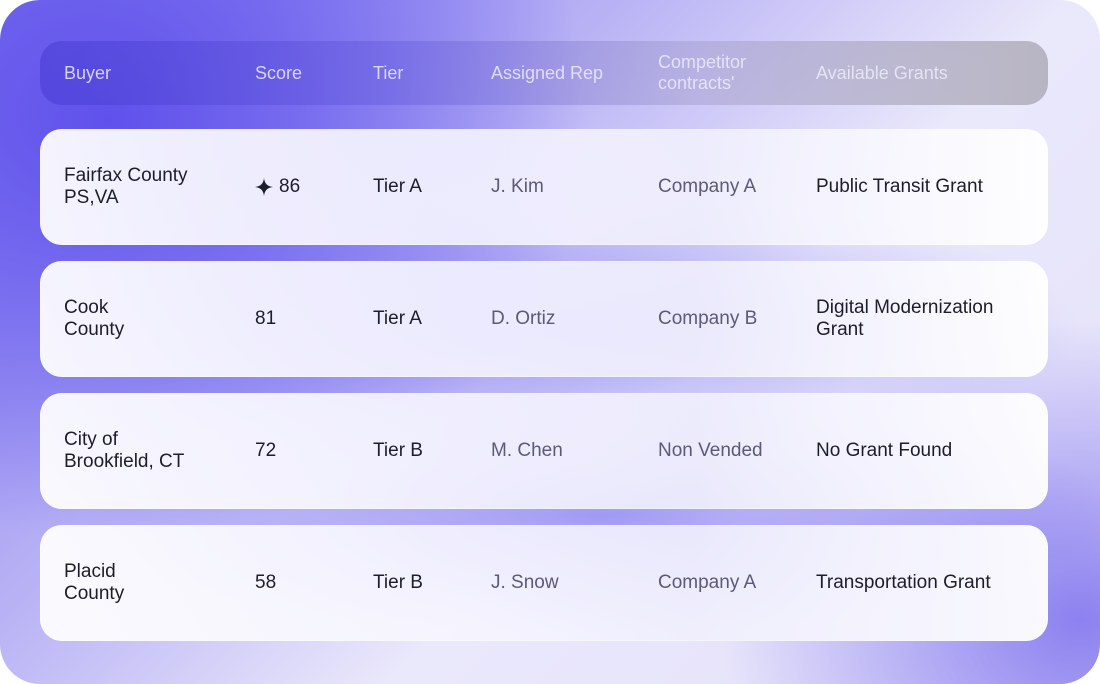 The width and height of the screenshot is (1100, 684). What do you see at coordinates (723, 73) in the screenshot?
I see `header-competitor-contracts: Competitor contracts'` at bounding box center [723, 73].